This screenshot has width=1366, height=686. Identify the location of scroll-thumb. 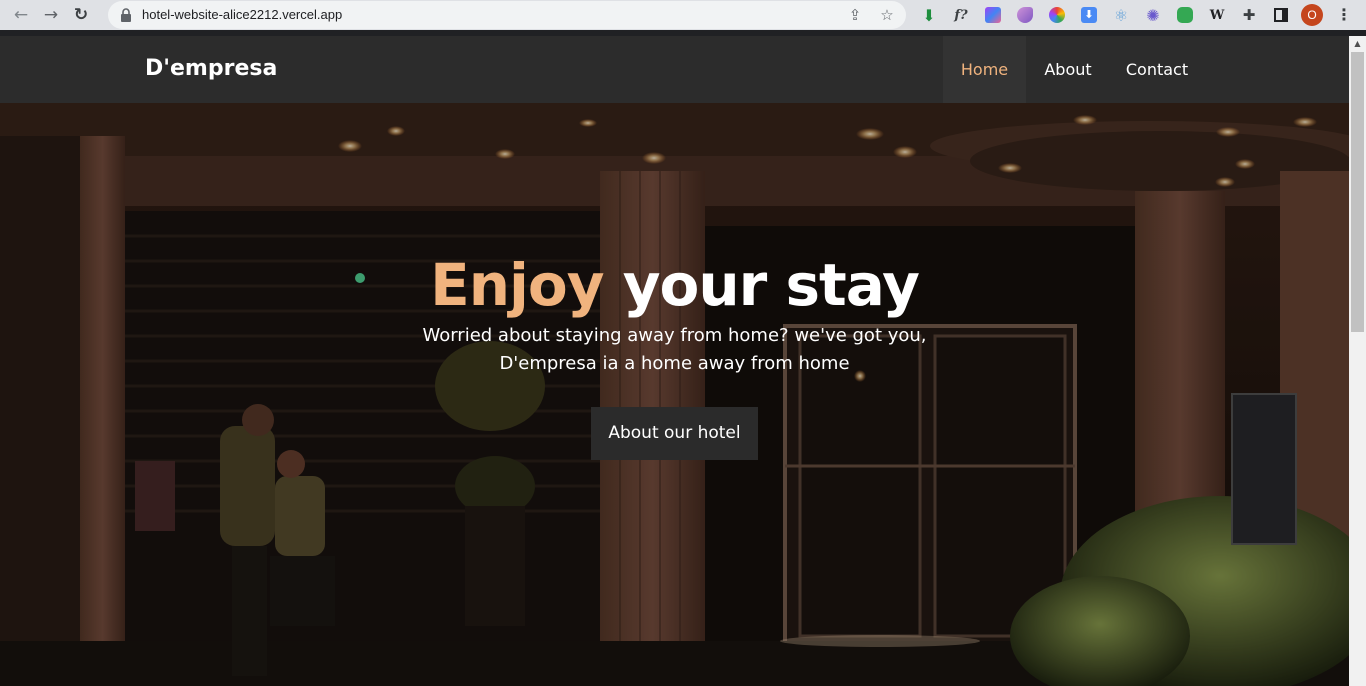
(1357, 192).